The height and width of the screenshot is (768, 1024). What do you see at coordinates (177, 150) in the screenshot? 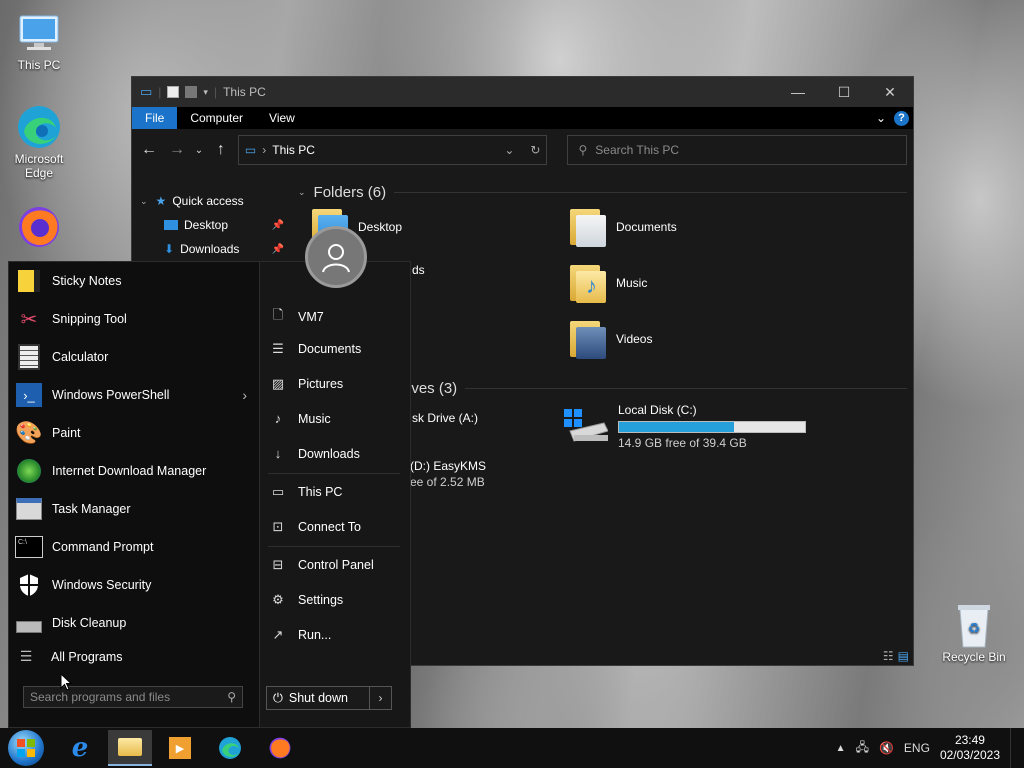
I see `forward-button: →` at bounding box center [177, 150].